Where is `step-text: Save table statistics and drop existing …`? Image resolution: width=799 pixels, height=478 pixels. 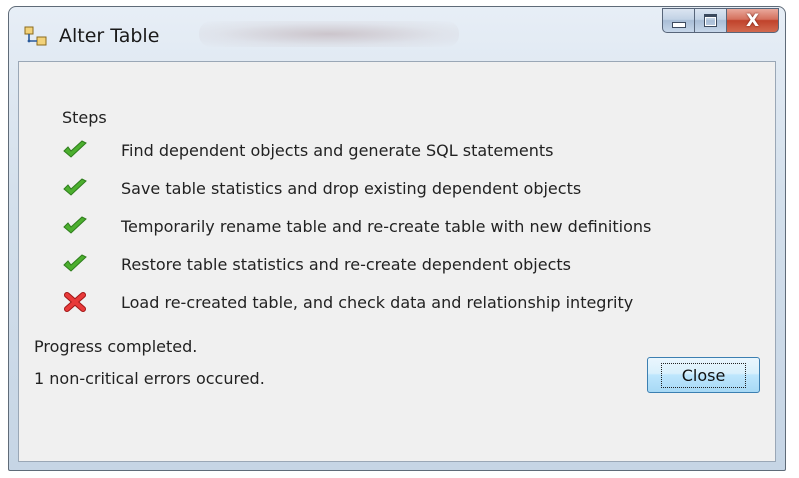 step-text: Save table statistics and drop existing … is located at coordinates (351, 188).